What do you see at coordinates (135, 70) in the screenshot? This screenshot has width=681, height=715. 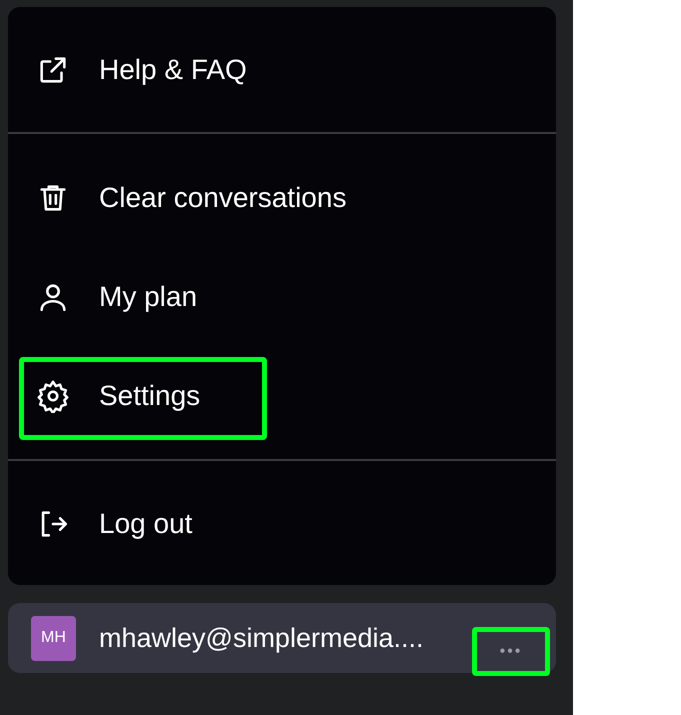 I see `menu-item: Help & FAQ` at bounding box center [135, 70].